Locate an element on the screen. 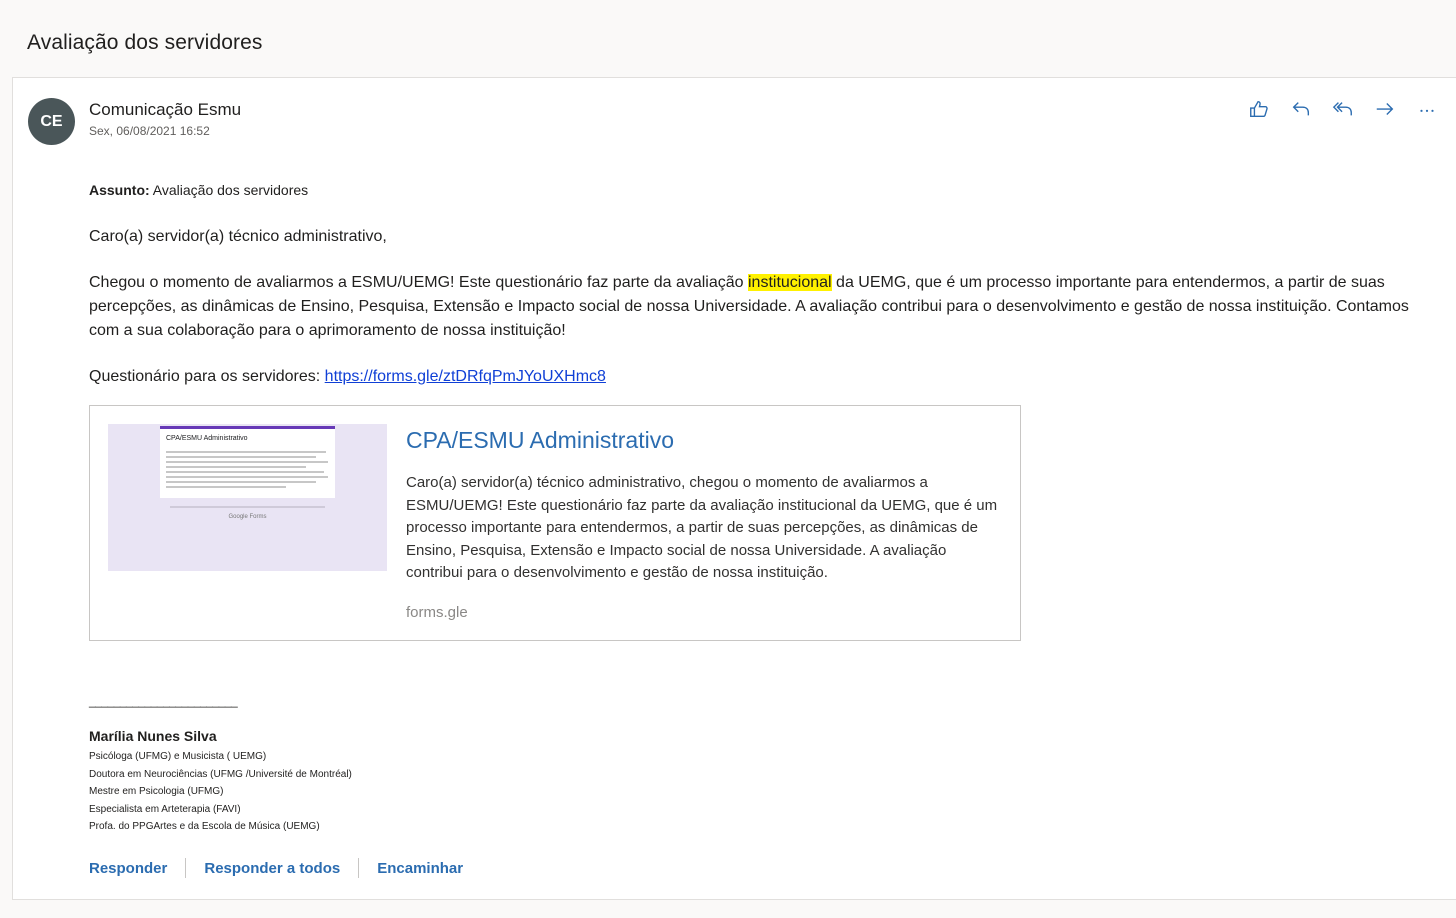 This screenshot has height=918, width=1456. avatar: CE is located at coordinates (51, 121).